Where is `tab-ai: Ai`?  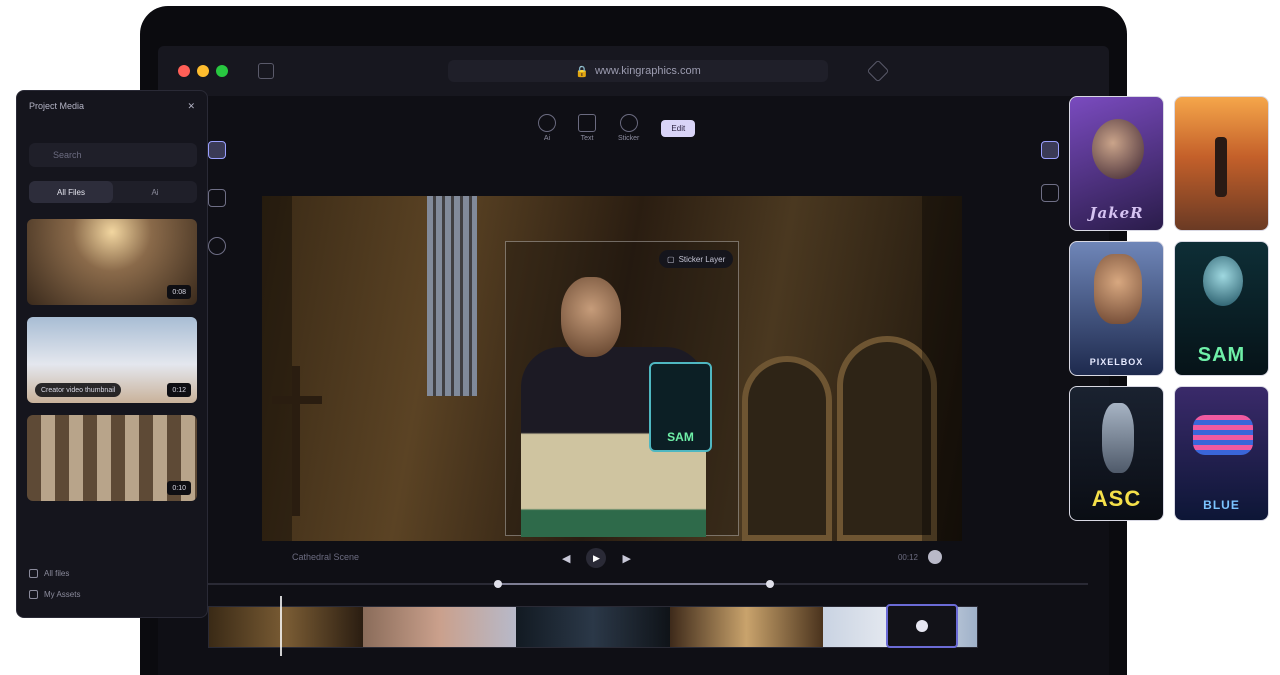
tab-ai: Ai is located at coordinates (155, 192).